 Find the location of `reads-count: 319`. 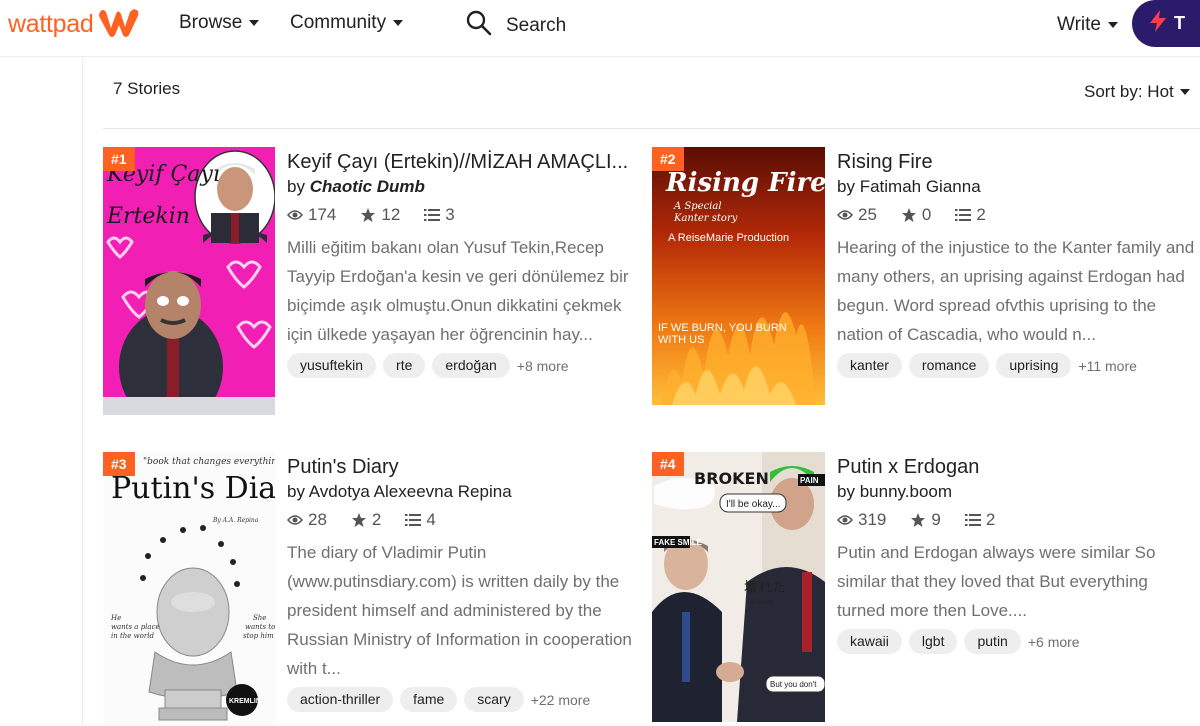

reads-count: 319 is located at coordinates (872, 519).